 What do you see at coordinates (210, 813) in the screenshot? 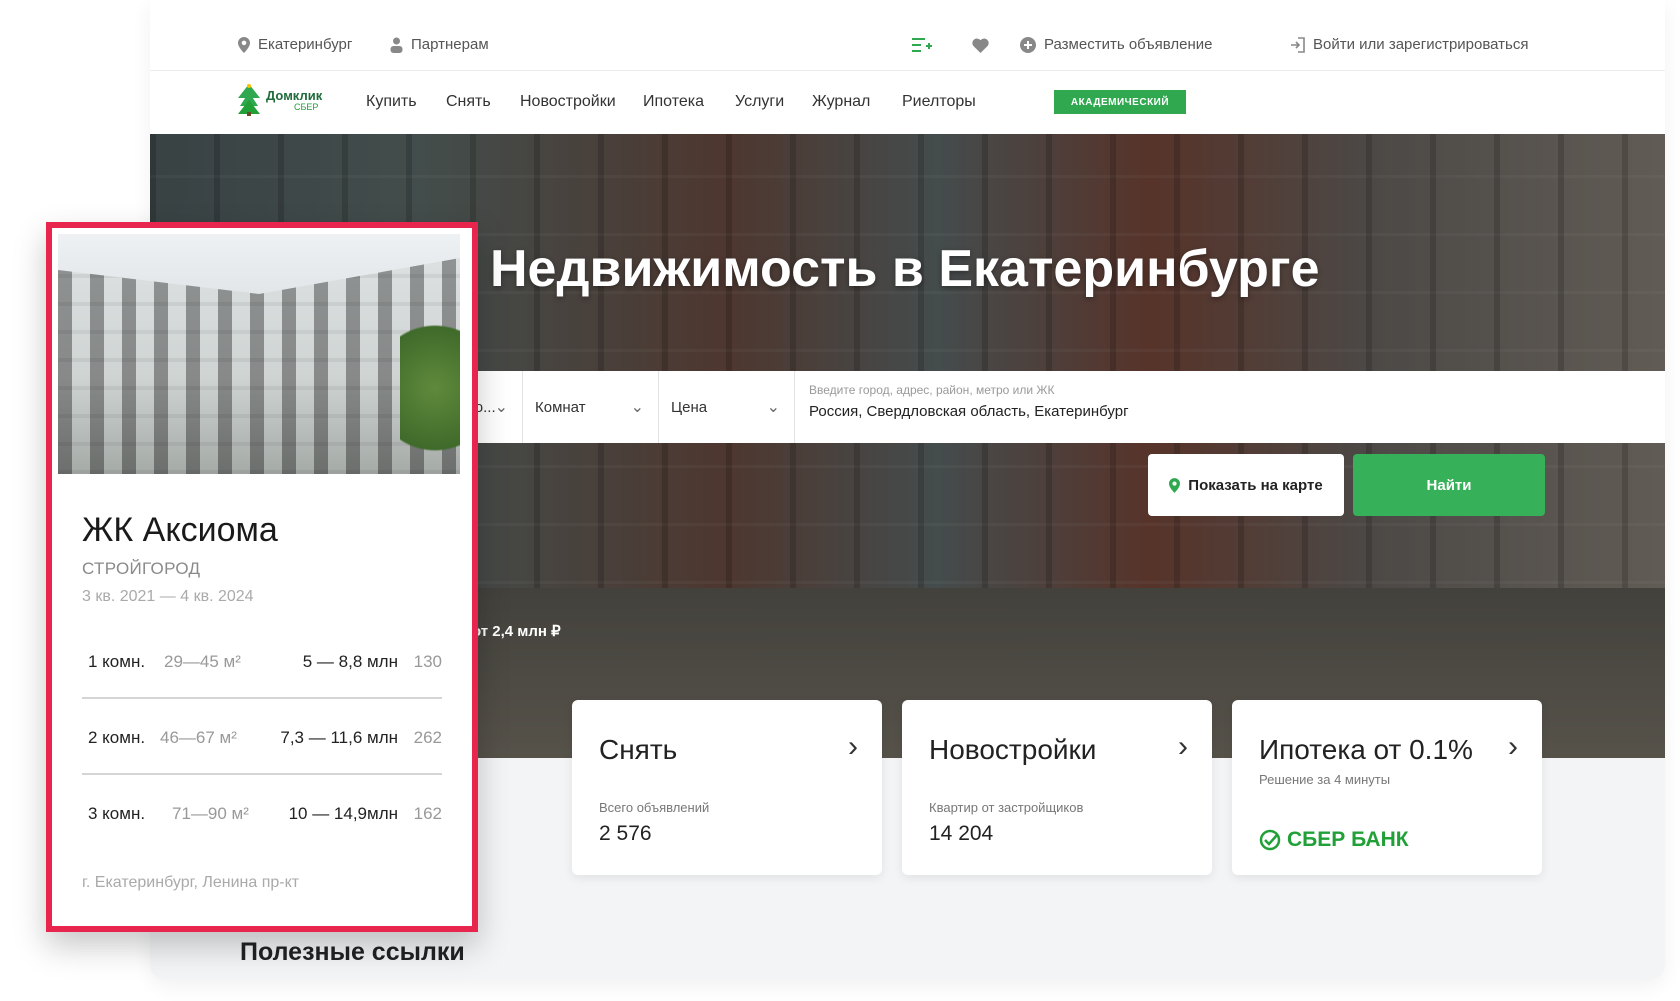
I see `row-area: 71—90 м²` at bounding box center [210, 813].